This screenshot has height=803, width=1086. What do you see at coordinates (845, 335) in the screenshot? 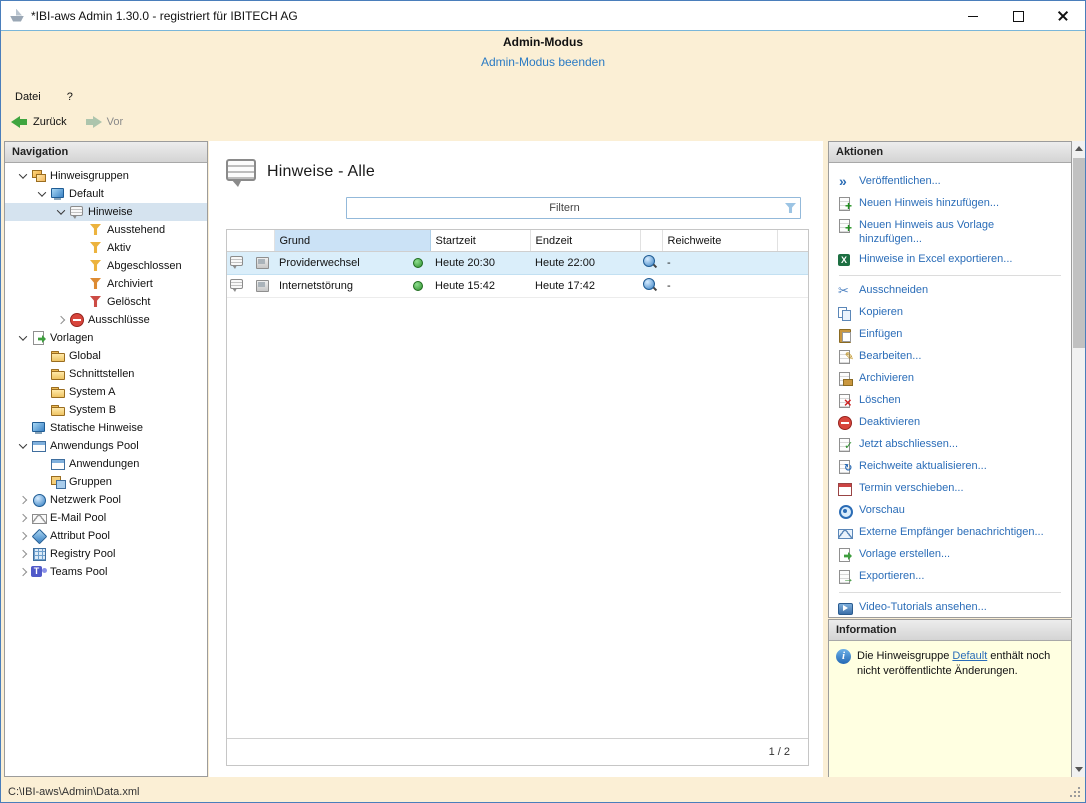
I see `paste-icon` at bounding box center [845, 335].